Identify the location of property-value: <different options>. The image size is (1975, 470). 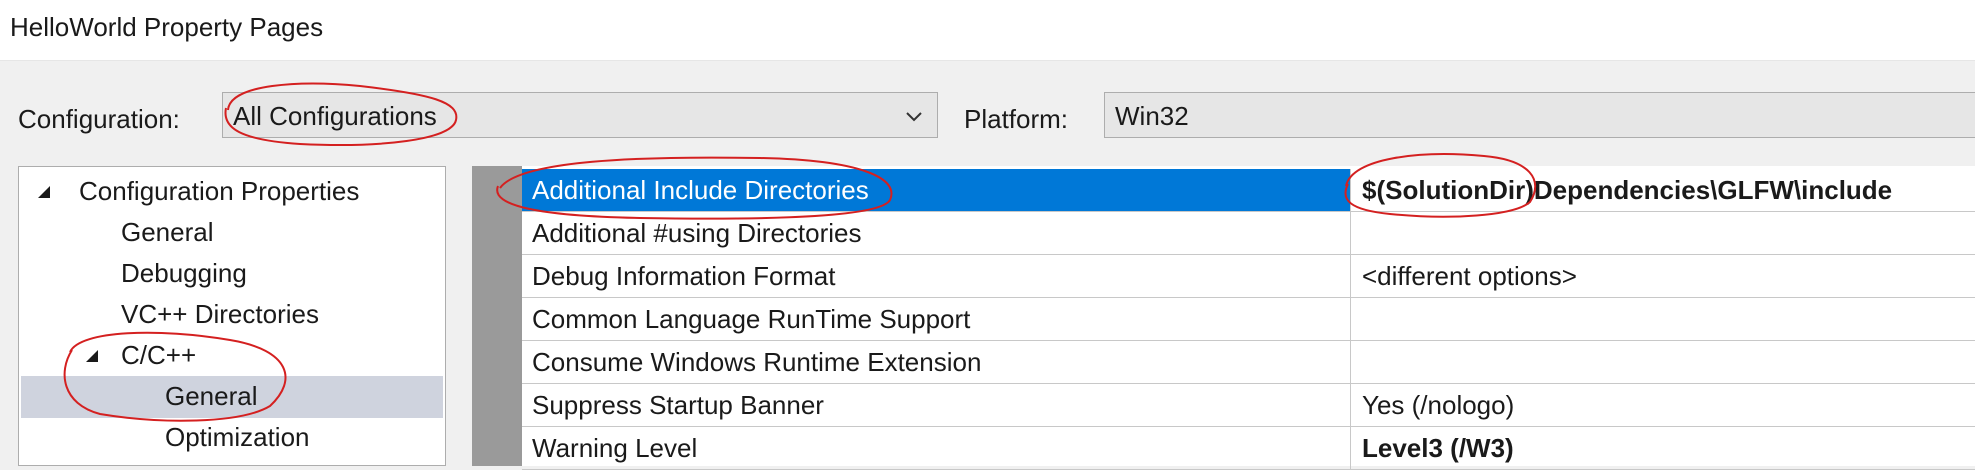
(1663, 276).